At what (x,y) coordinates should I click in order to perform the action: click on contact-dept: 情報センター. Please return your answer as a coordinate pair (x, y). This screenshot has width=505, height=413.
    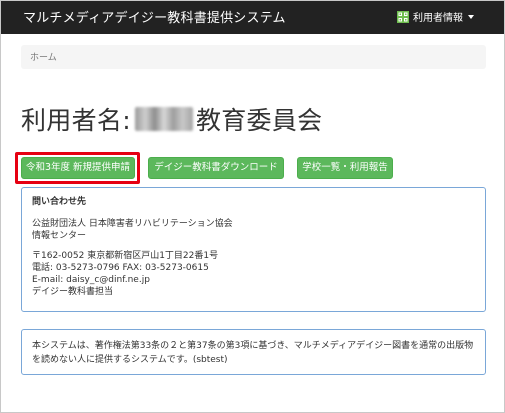
    Looking at the image, I should click on (59, 236).